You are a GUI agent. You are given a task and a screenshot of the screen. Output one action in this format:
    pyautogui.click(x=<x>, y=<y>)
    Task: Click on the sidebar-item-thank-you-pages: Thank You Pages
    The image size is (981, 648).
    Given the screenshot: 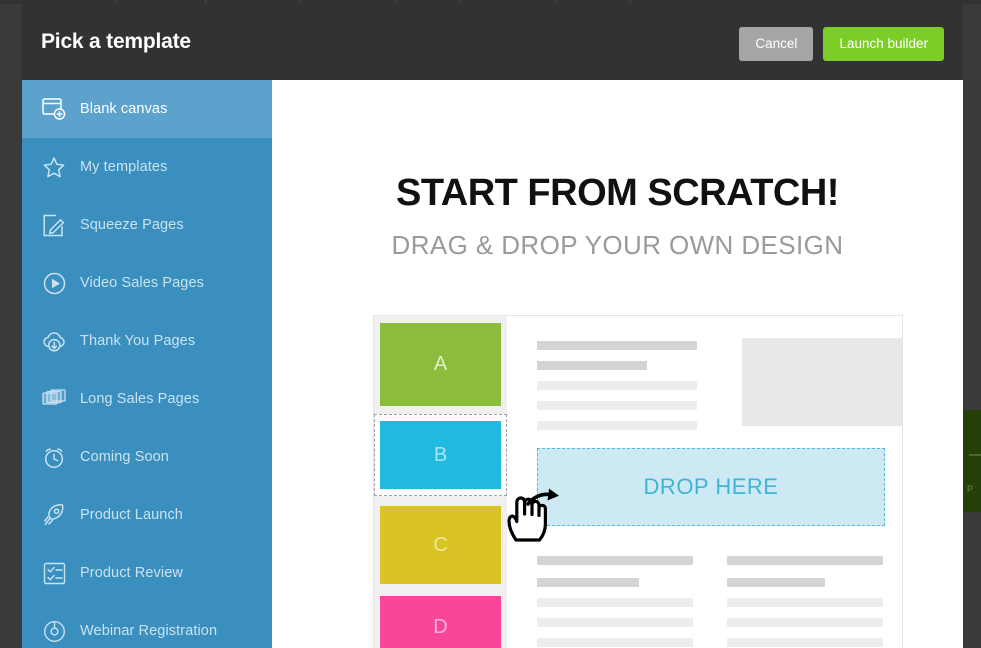 What is the action you would take?
    pyautogui.click(x=147, y=341)
    